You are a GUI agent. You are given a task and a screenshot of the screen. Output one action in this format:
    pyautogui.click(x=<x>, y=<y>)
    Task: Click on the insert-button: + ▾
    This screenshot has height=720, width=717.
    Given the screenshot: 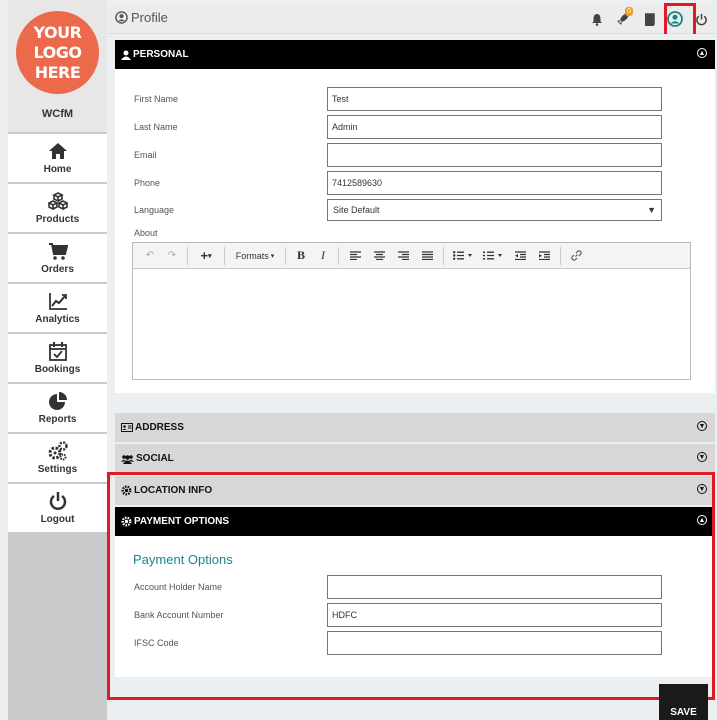 What is the action you would take?
    pyautogui.click(x=206, y=256)
    